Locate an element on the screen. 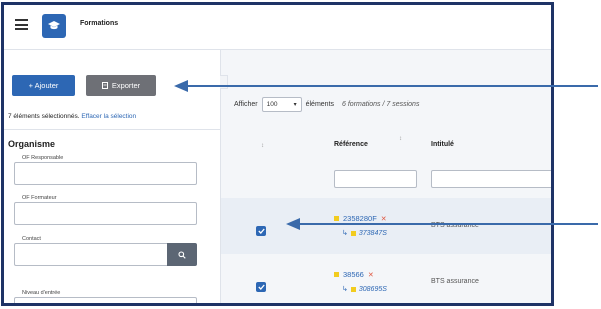 This screenshot has width=601, height=309. add-button-label: + Ajouter is located at coordinates (43, 85).